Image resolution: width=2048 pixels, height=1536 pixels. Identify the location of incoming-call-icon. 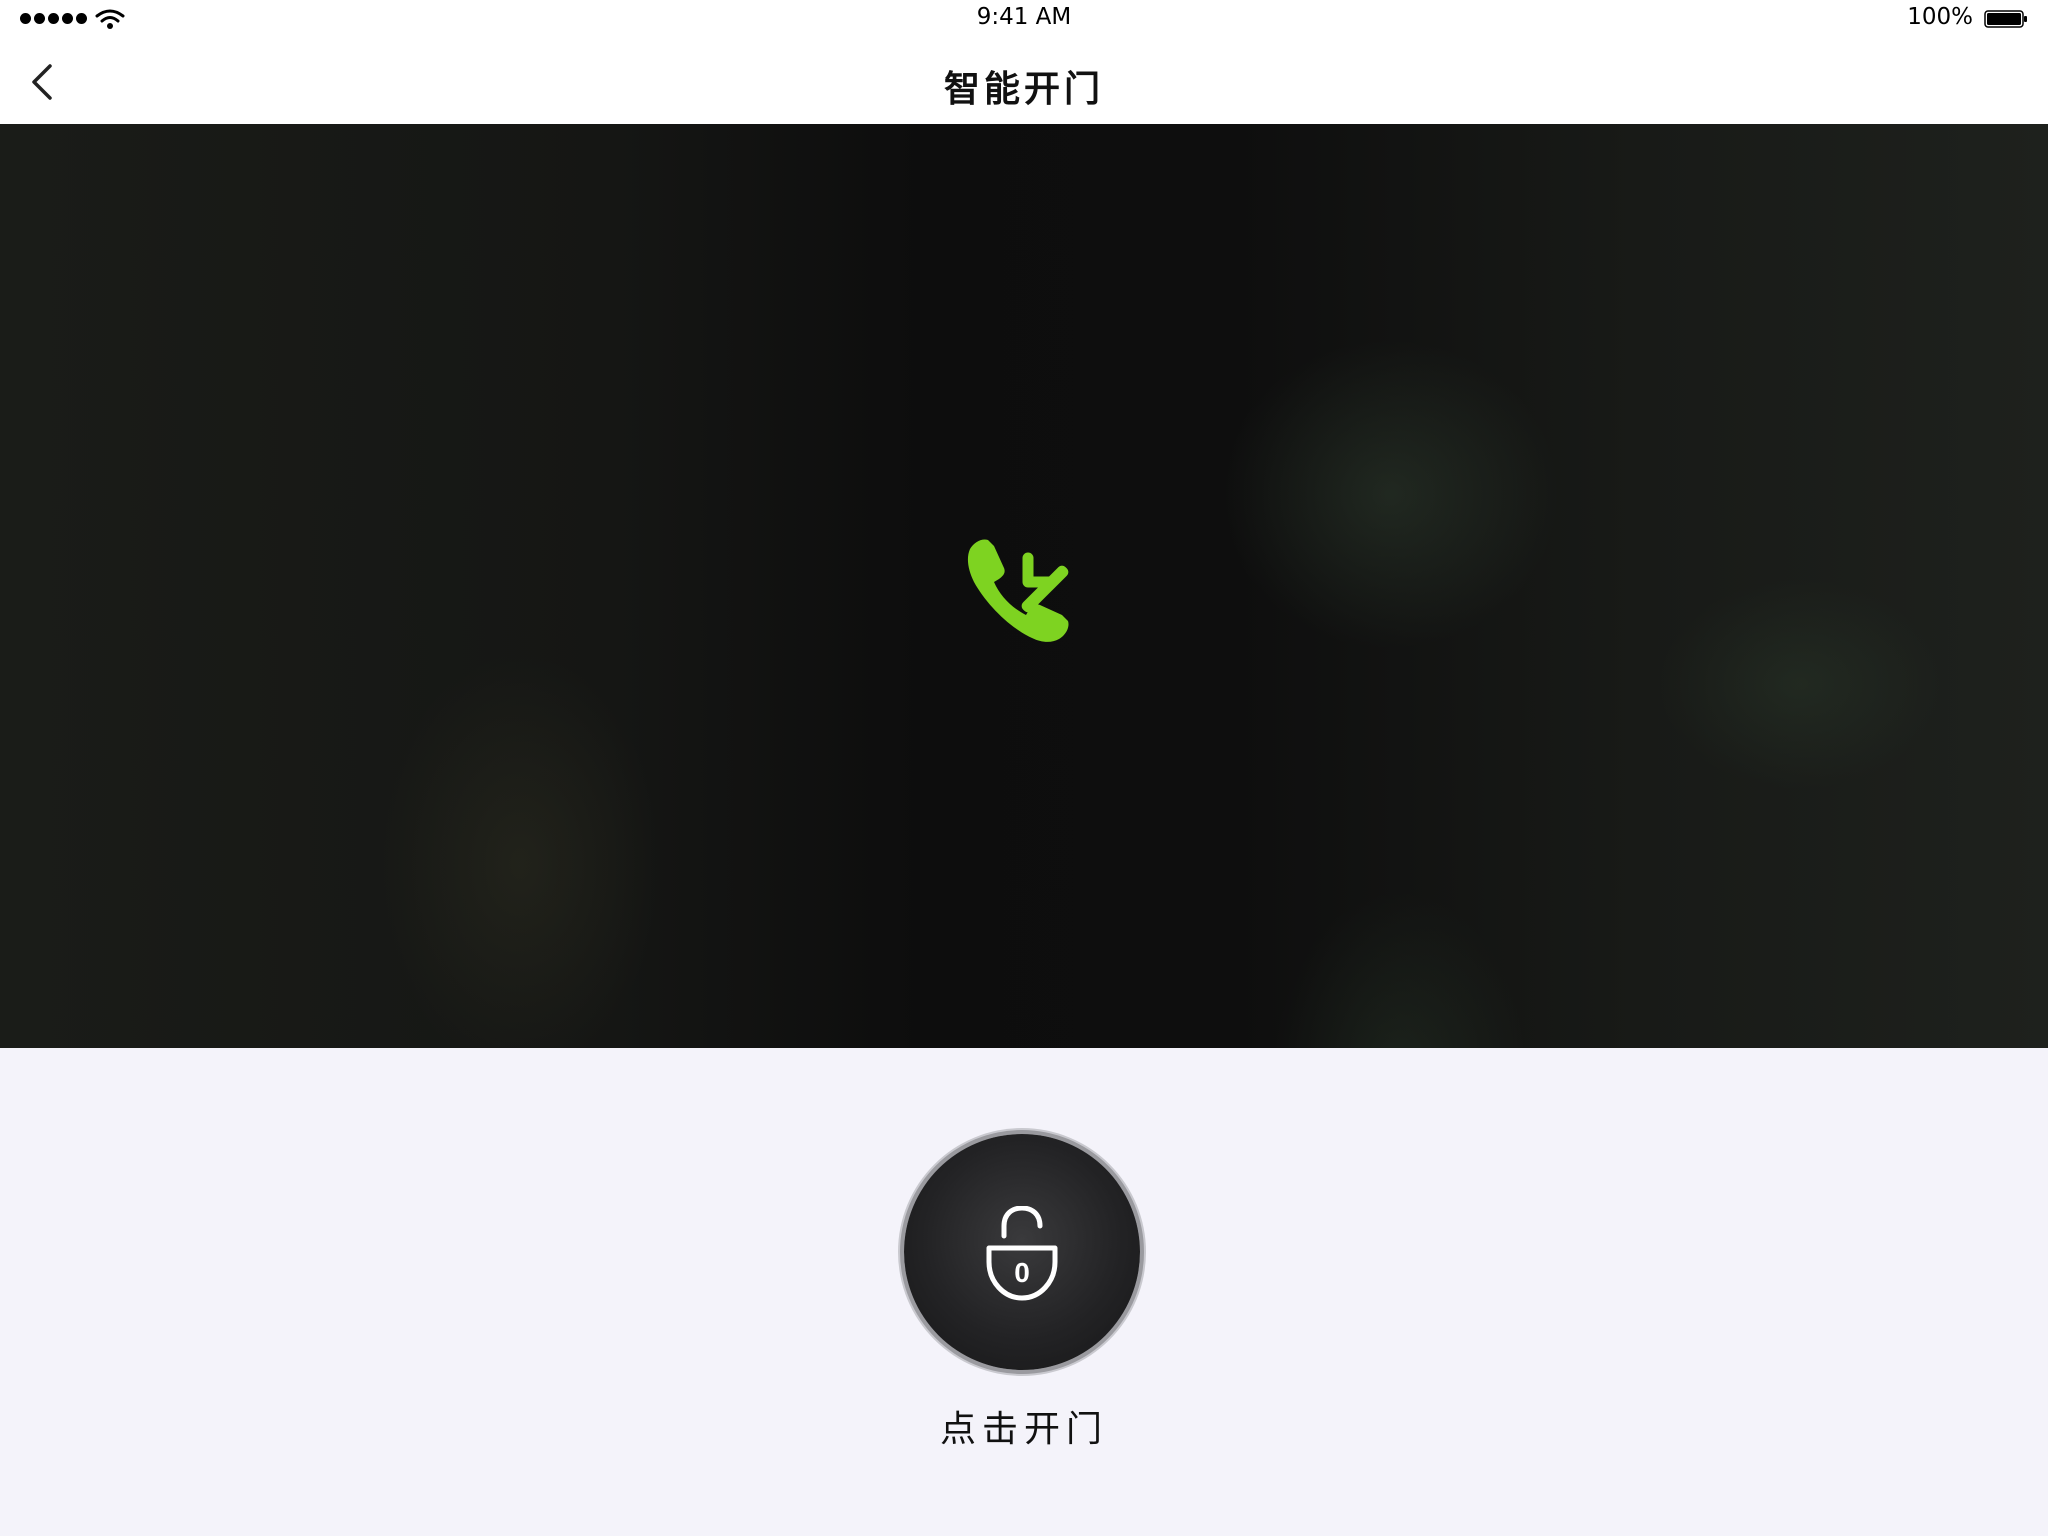
(1018, 590).